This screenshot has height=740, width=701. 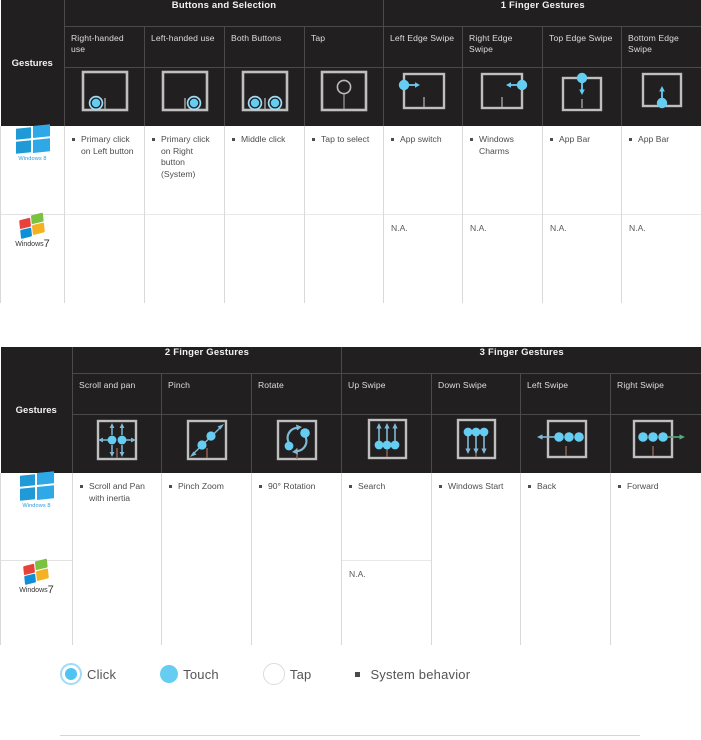 I want to click on click-ring-icon, so click(x=71, y=674).